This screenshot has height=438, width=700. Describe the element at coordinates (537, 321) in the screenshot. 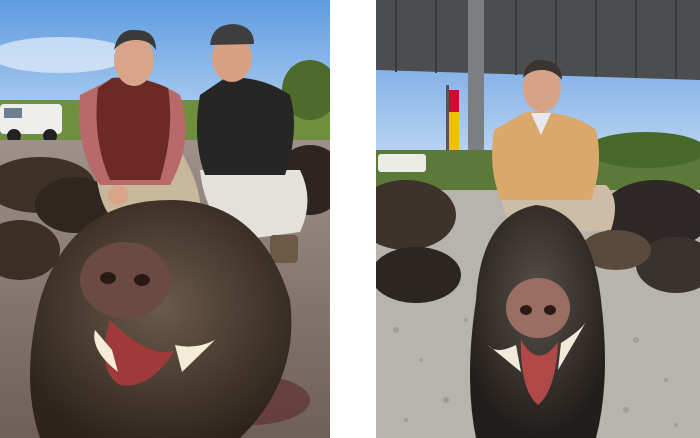

I see `boar-head` at that location.